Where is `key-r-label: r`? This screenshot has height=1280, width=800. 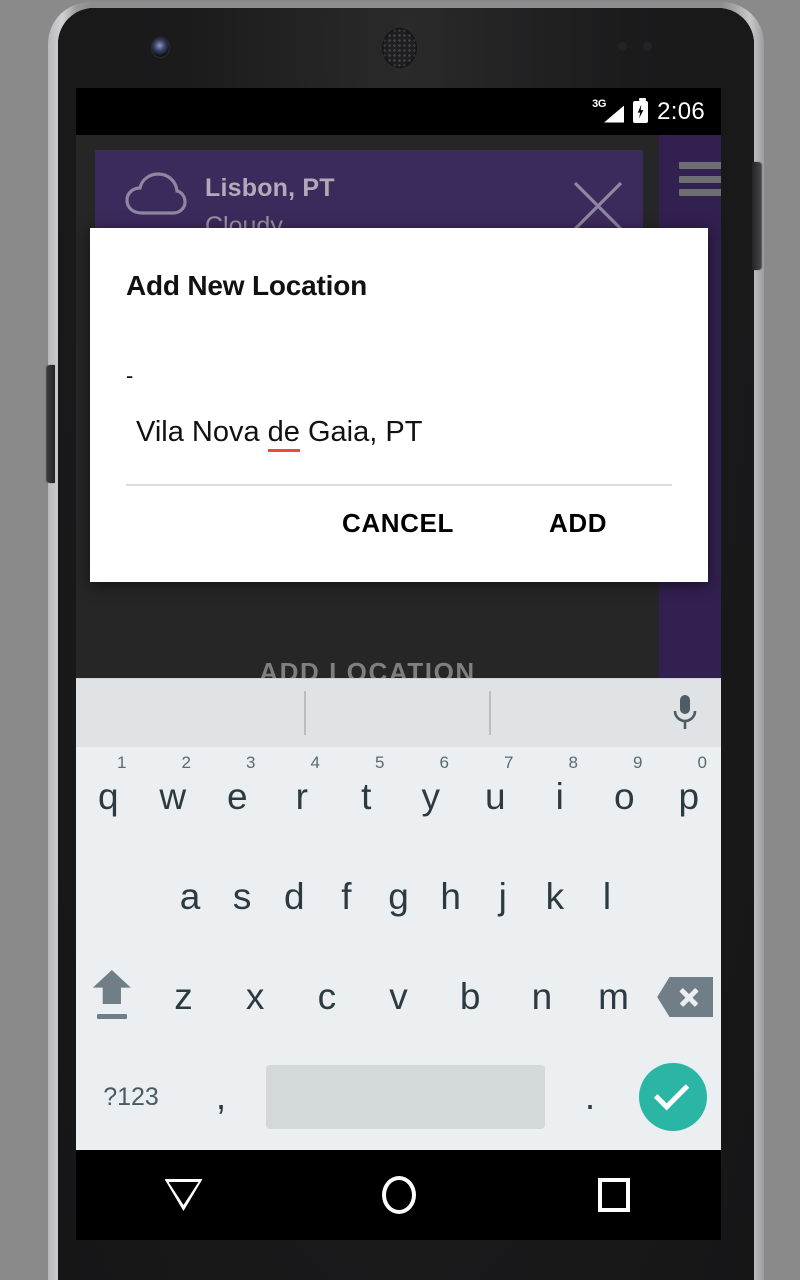 key-r-label: r is located at coordinates (301, 796).